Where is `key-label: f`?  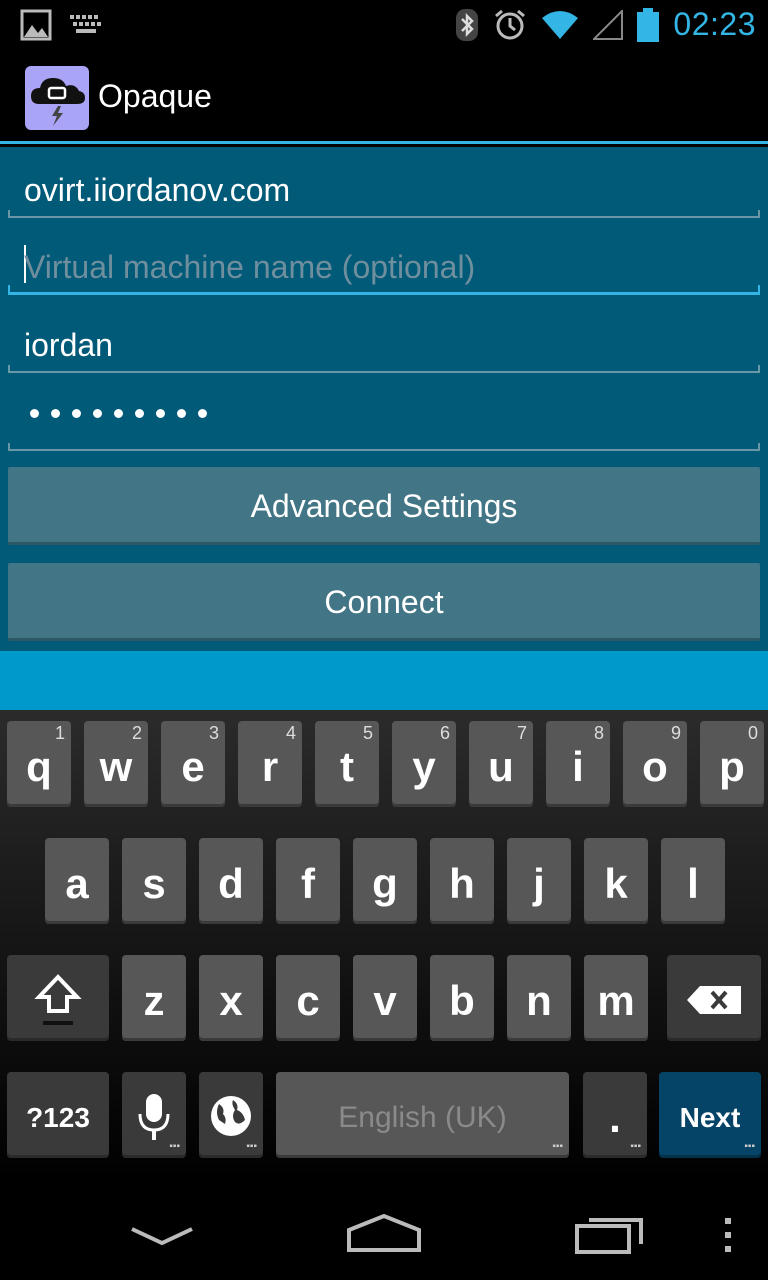 key-label: f is located at coordinates (308, 883).